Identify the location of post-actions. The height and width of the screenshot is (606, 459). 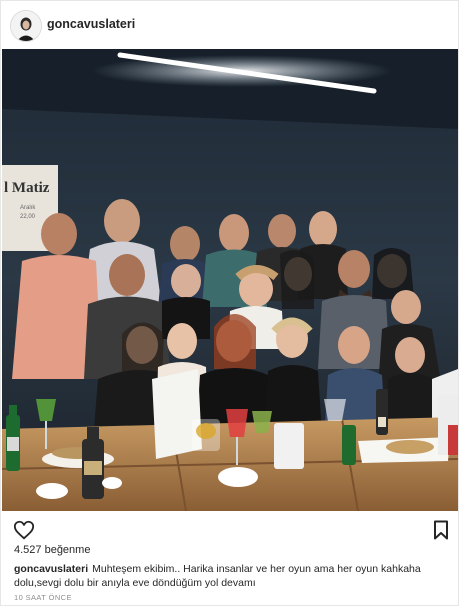
(229, 530).